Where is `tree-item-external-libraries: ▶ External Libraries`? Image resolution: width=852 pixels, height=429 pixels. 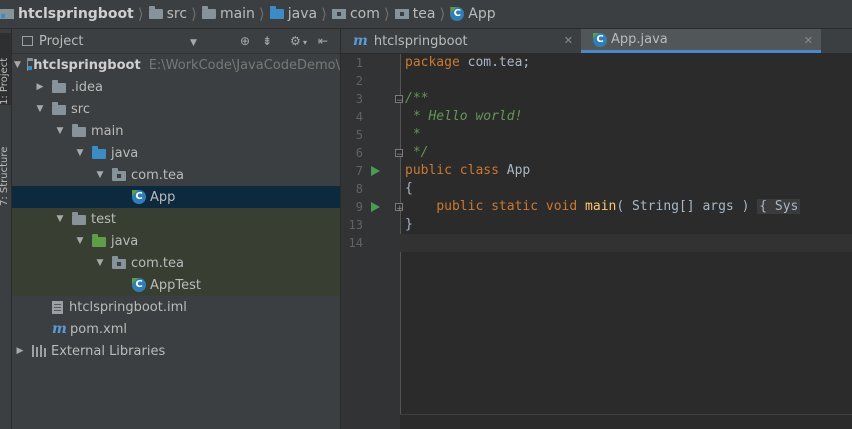 tree-item-external-libraries: ▶ External Libraries is located at coordinates (176, 351).